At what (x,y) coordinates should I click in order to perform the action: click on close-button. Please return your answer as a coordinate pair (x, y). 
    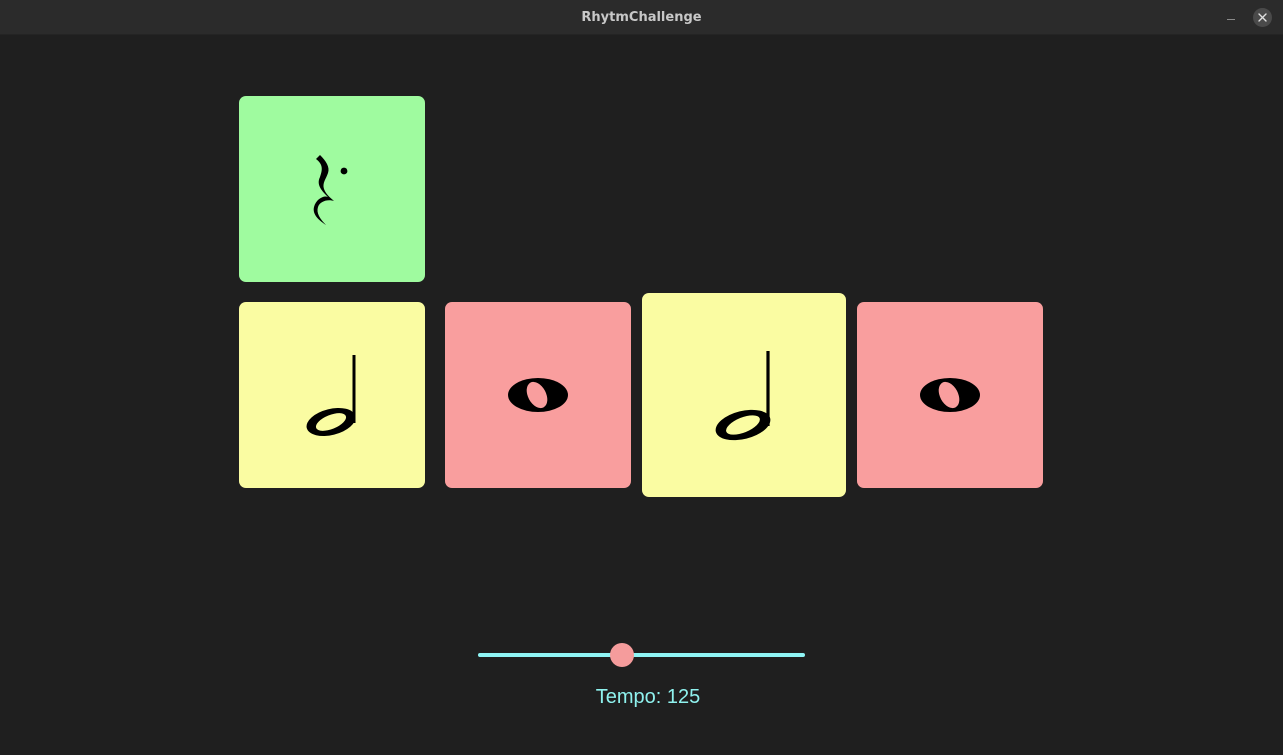
    Looking at the image, I should click on (1262, 17).